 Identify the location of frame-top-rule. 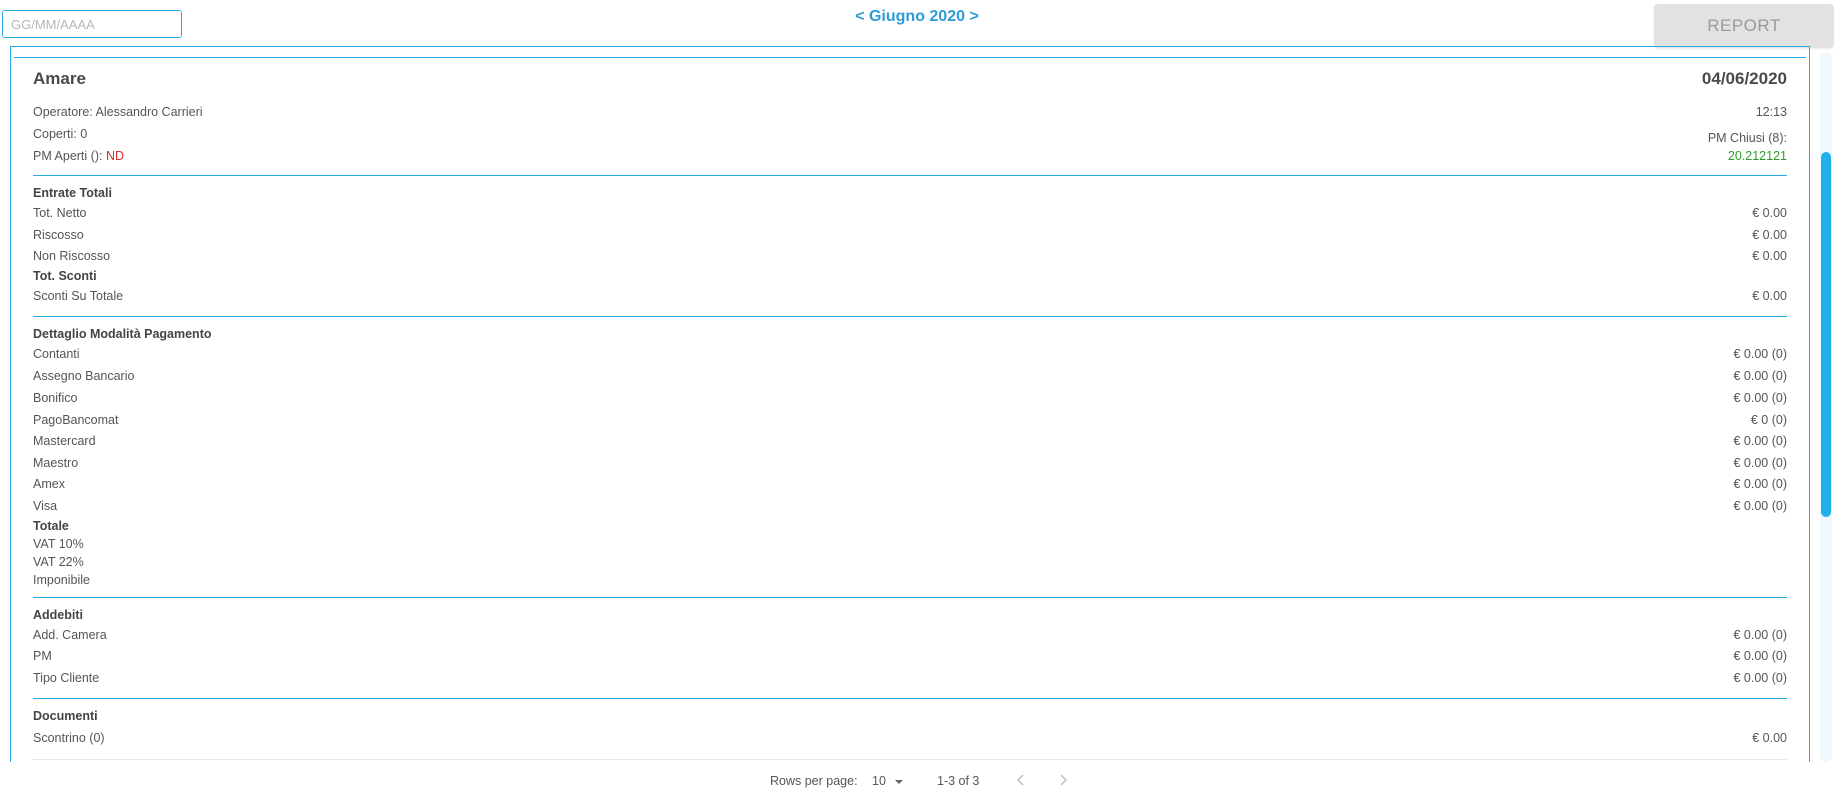
(910, 46).